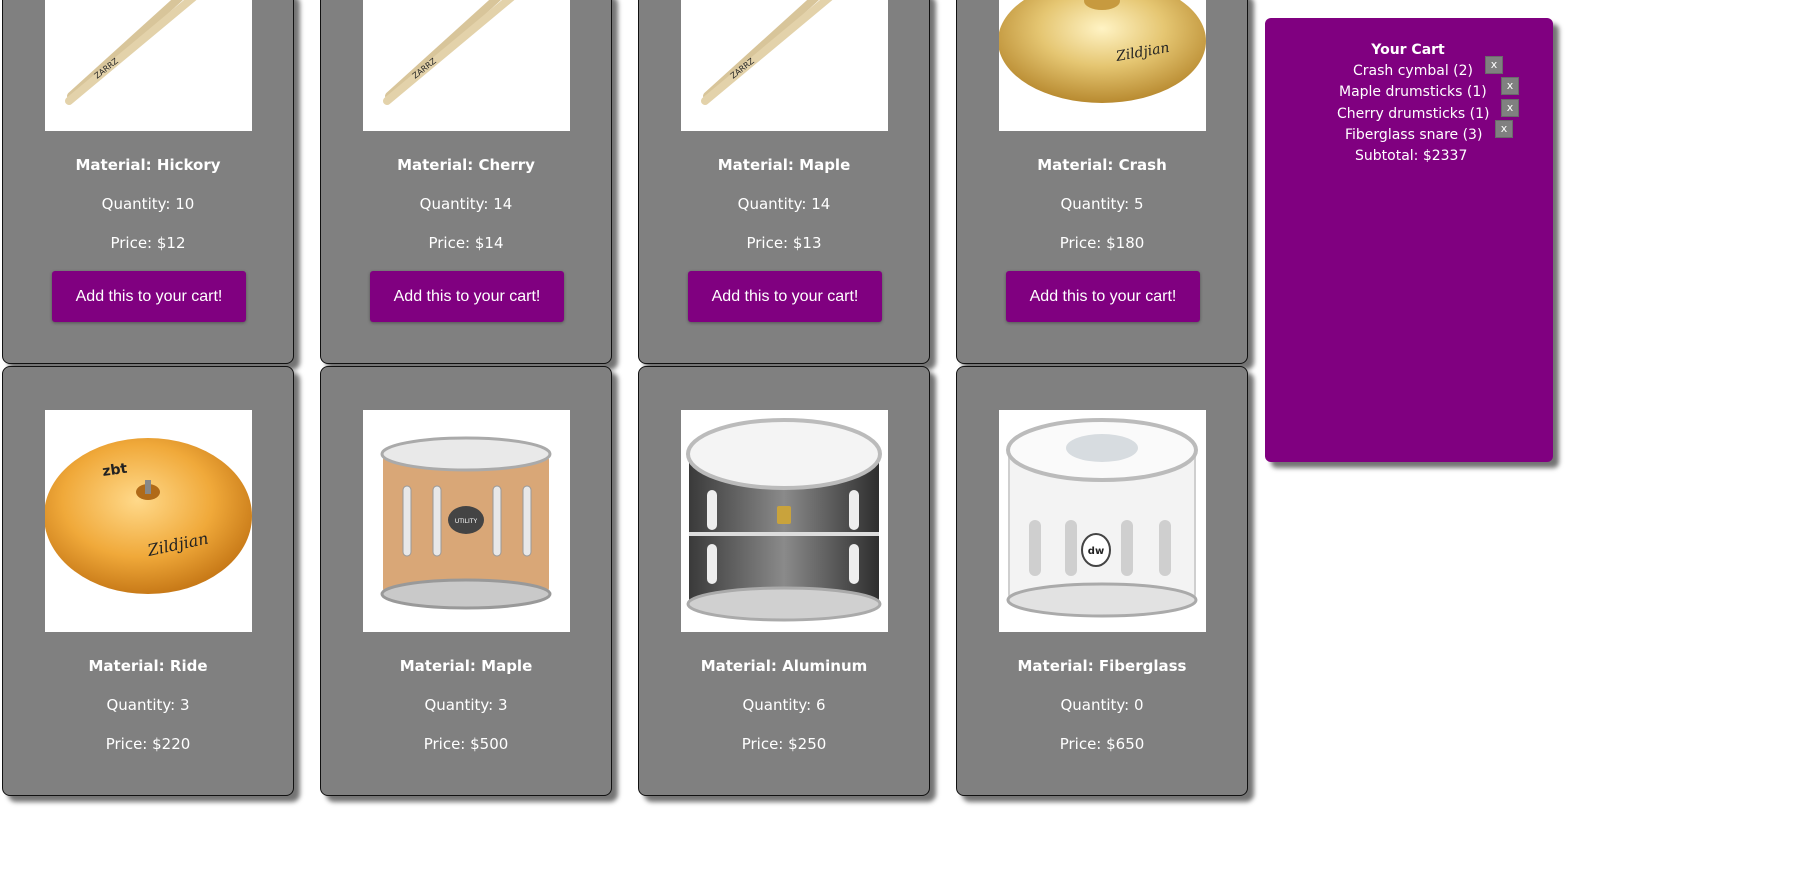 This screenshot has width=1793, height=882. Describe the element at coordinates (1413, 114) in the screenshot. I see `cart-item-label: Cherry drumsticks (1)` at that location.